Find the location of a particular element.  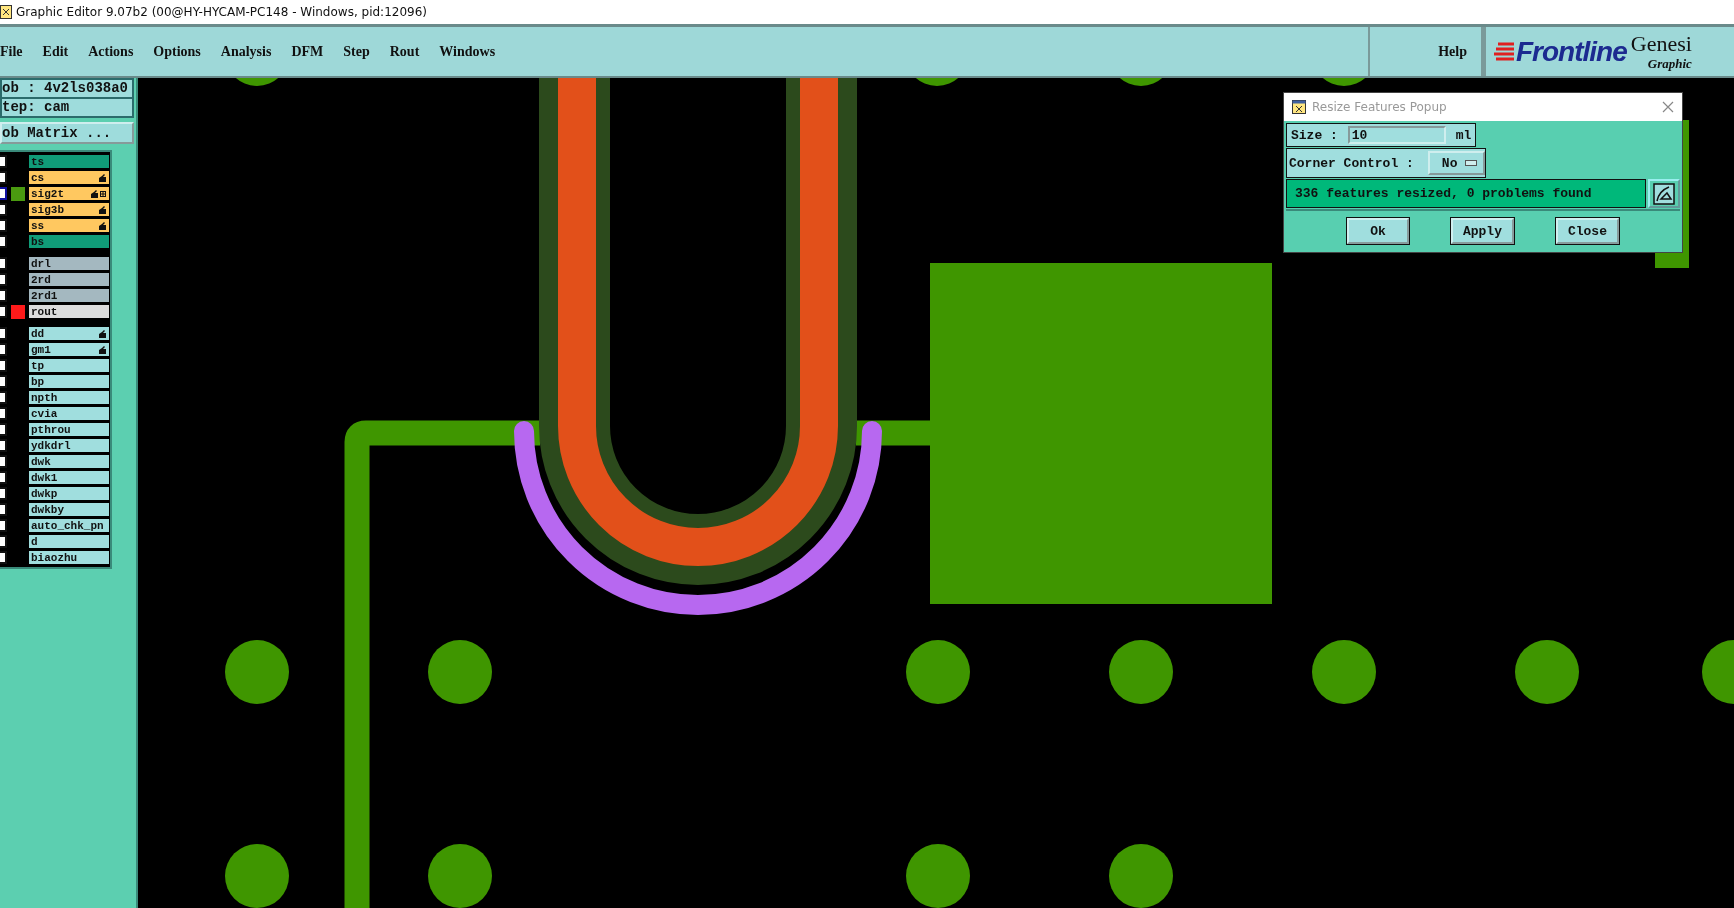

speed-lines-icon is located at coordinates (1504, 51).